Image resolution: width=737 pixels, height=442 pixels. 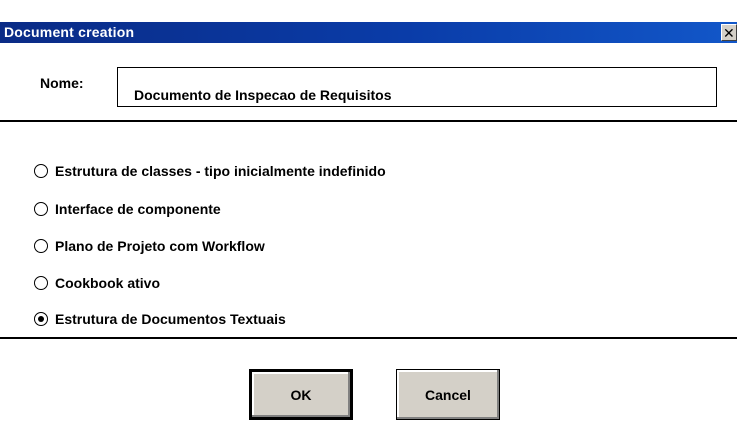 I want to click on option-cookbook-ativo: Cookbook ativo, so click(x=97, y=283).